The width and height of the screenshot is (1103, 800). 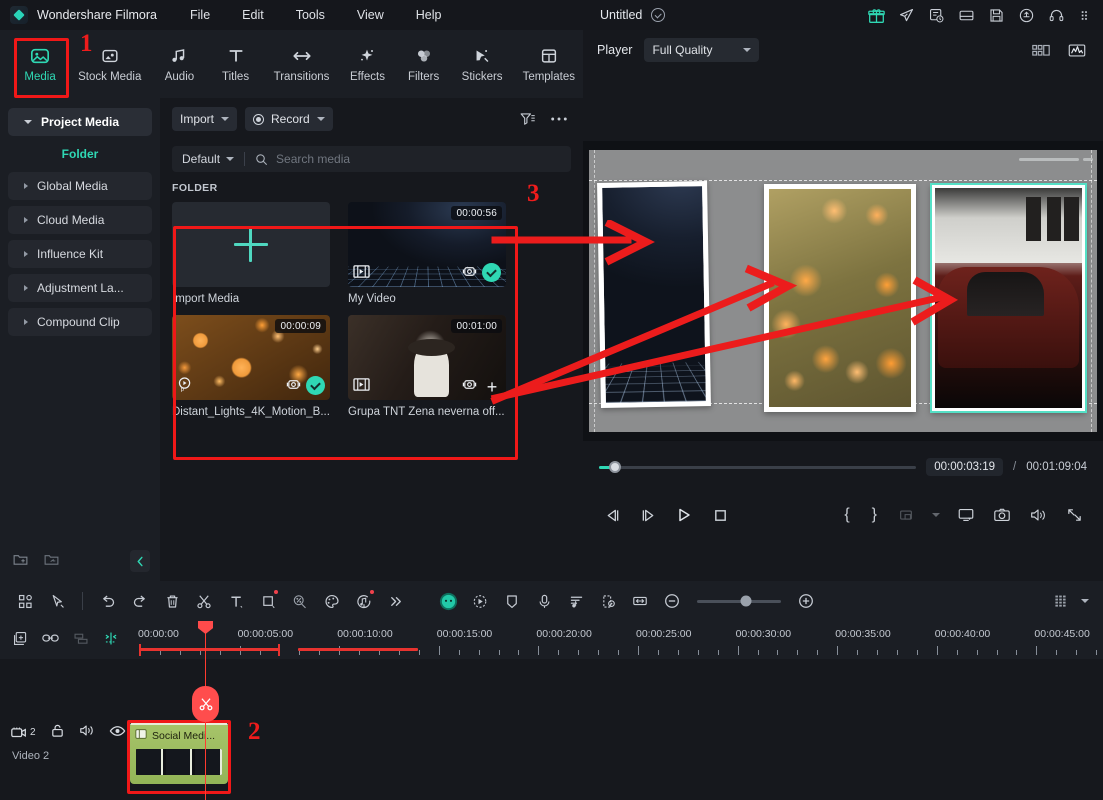 I want to click on markers-sync-icon, so click(x=111, y=640).